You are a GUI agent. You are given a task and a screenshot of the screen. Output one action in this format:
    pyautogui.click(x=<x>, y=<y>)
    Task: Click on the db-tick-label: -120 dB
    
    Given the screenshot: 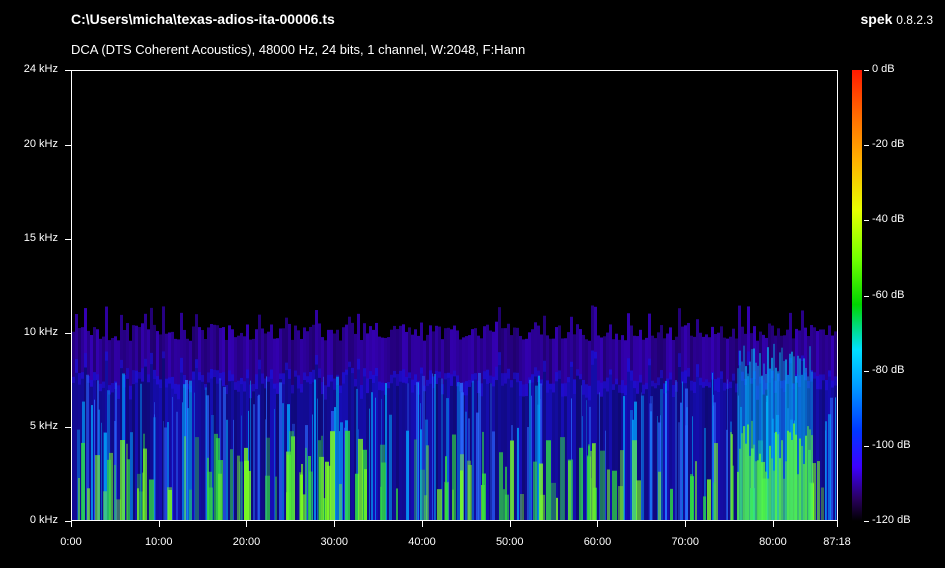 What is the action you would take?
    pyautogui.click(x=891, y=520)
    